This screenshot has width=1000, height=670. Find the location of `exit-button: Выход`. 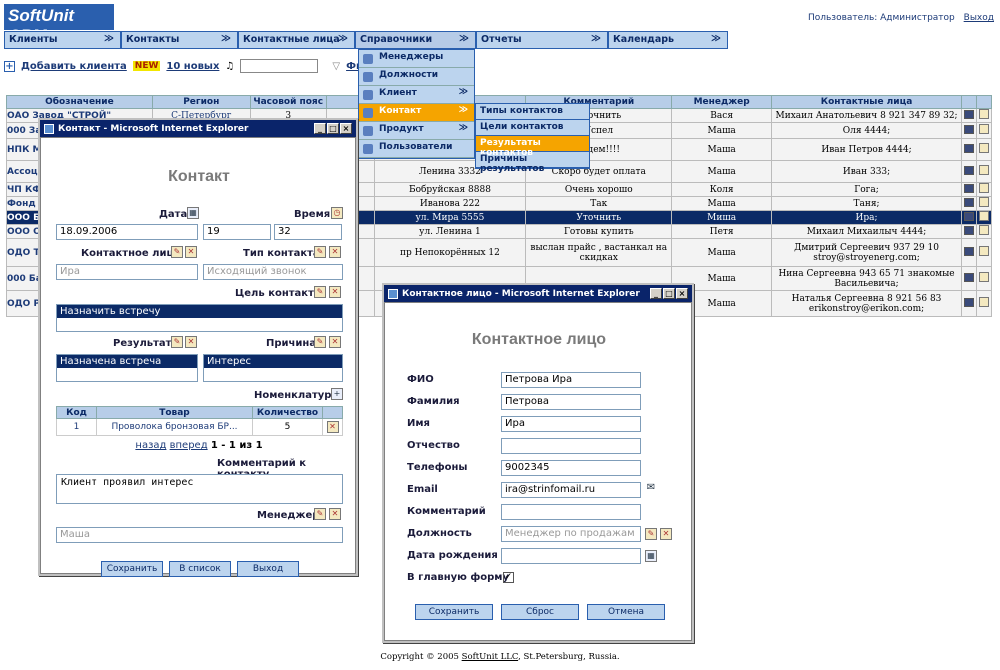

exit-button: Выход is located at coordinates (268, 569).